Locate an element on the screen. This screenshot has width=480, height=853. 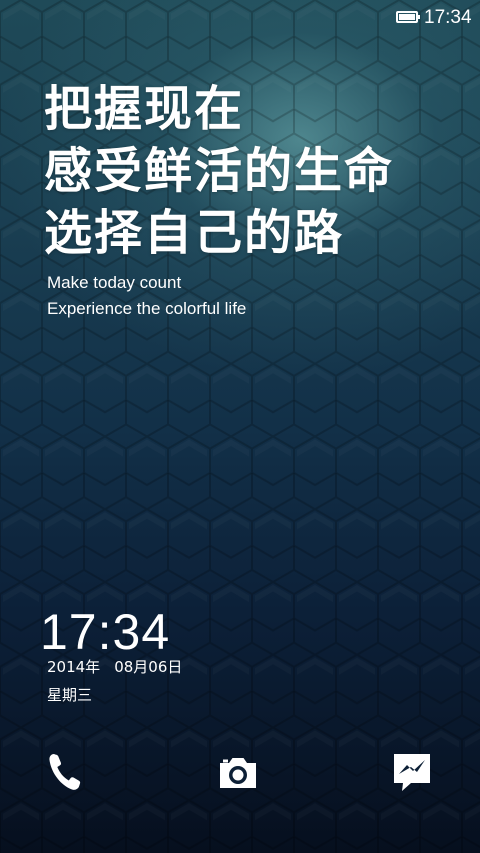
slogan-line: 感受鲜活的生命 is located at coordinates (219, 171).